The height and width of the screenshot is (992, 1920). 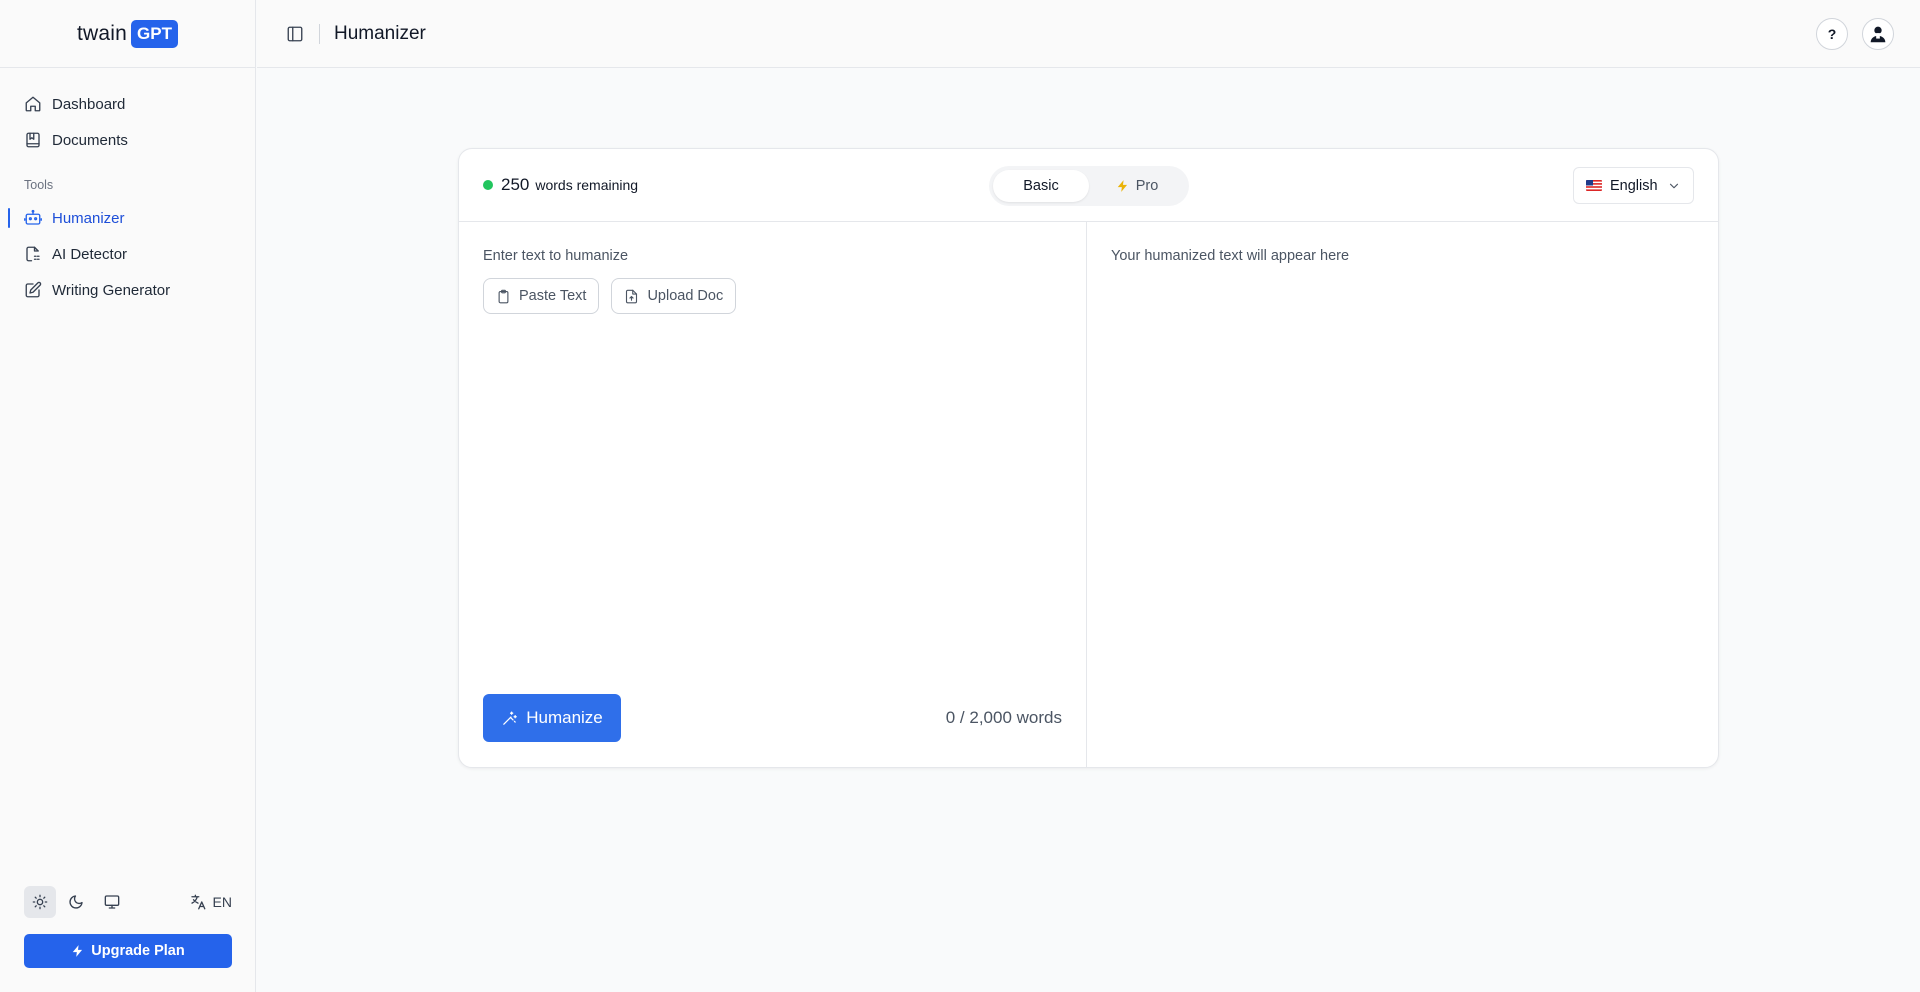 I want to click on sidebar-item-label: Dashboard, so click(x=89, y=104).